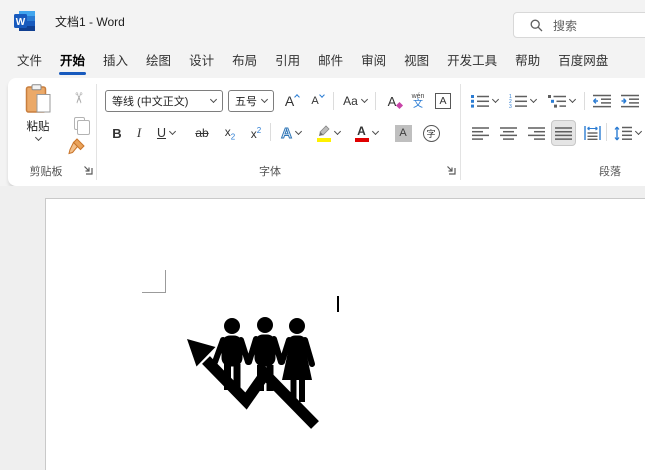 This screenshot has width=645, height=470. What do you see at coordinates (158, 61) in the screenshot?
I see `tab-draw: 绘图` at bounding box center [158, 61].